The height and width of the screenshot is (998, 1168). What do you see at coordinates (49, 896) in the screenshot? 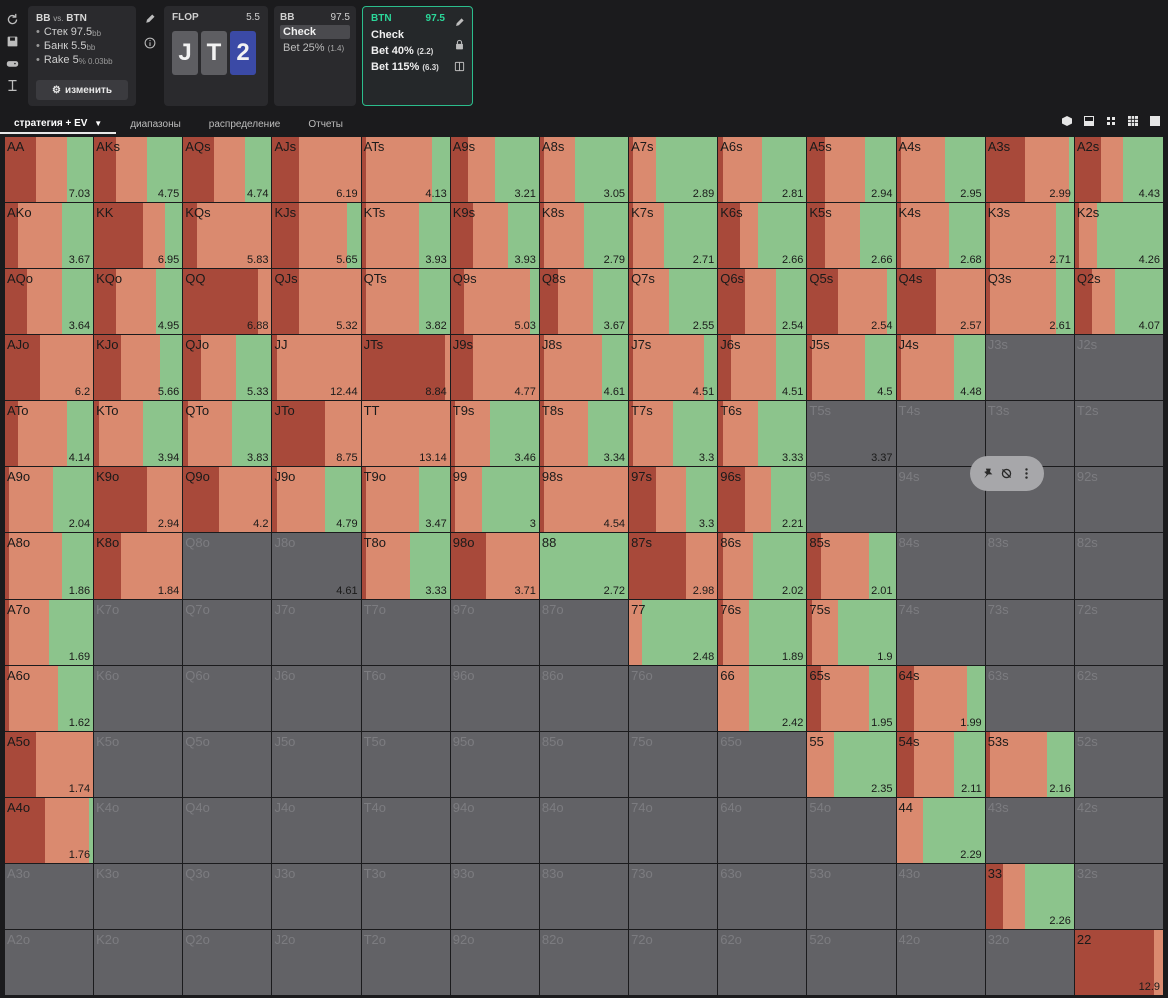
I see `hand-cell: A3o` at bounding box center [49, 896].